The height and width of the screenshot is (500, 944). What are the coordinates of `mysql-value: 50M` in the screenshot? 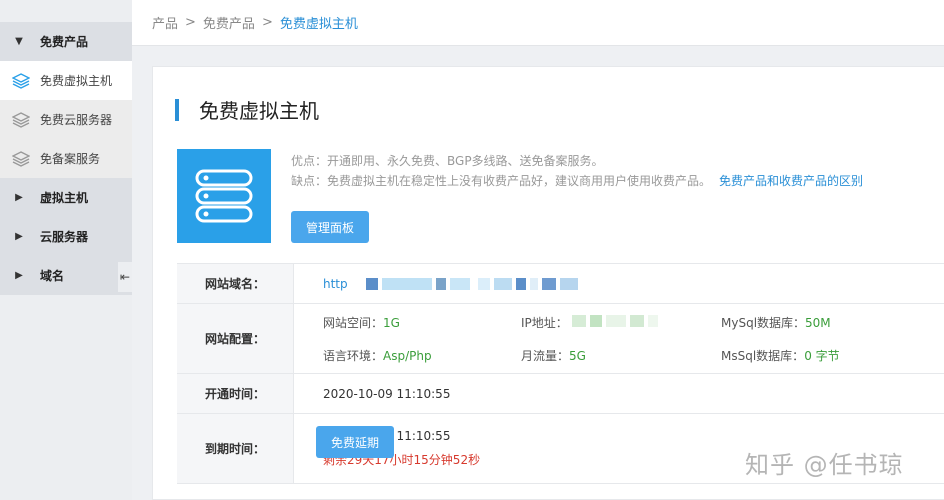 It's located at (818, 322).